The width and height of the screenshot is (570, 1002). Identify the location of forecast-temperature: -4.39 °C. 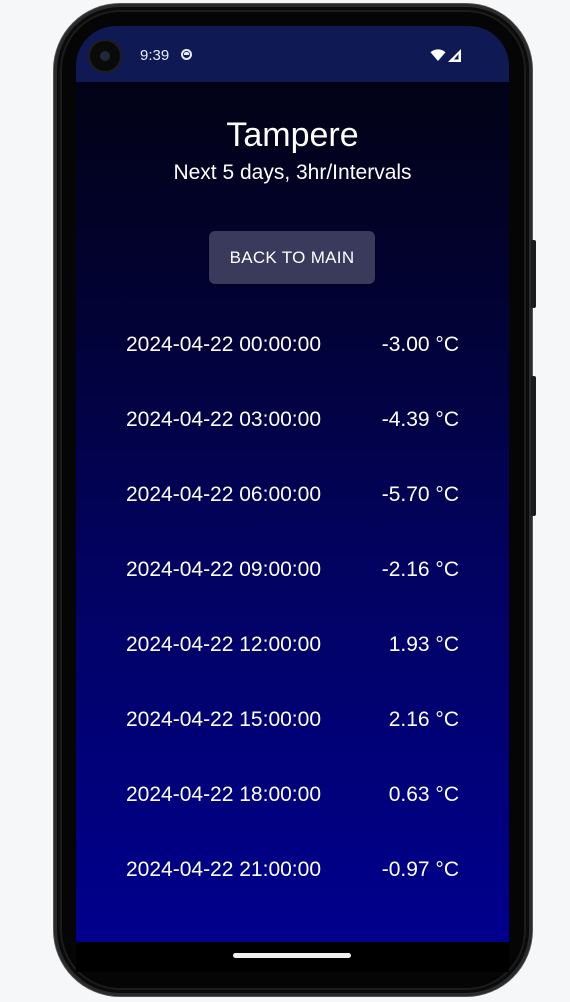
(420, 419).